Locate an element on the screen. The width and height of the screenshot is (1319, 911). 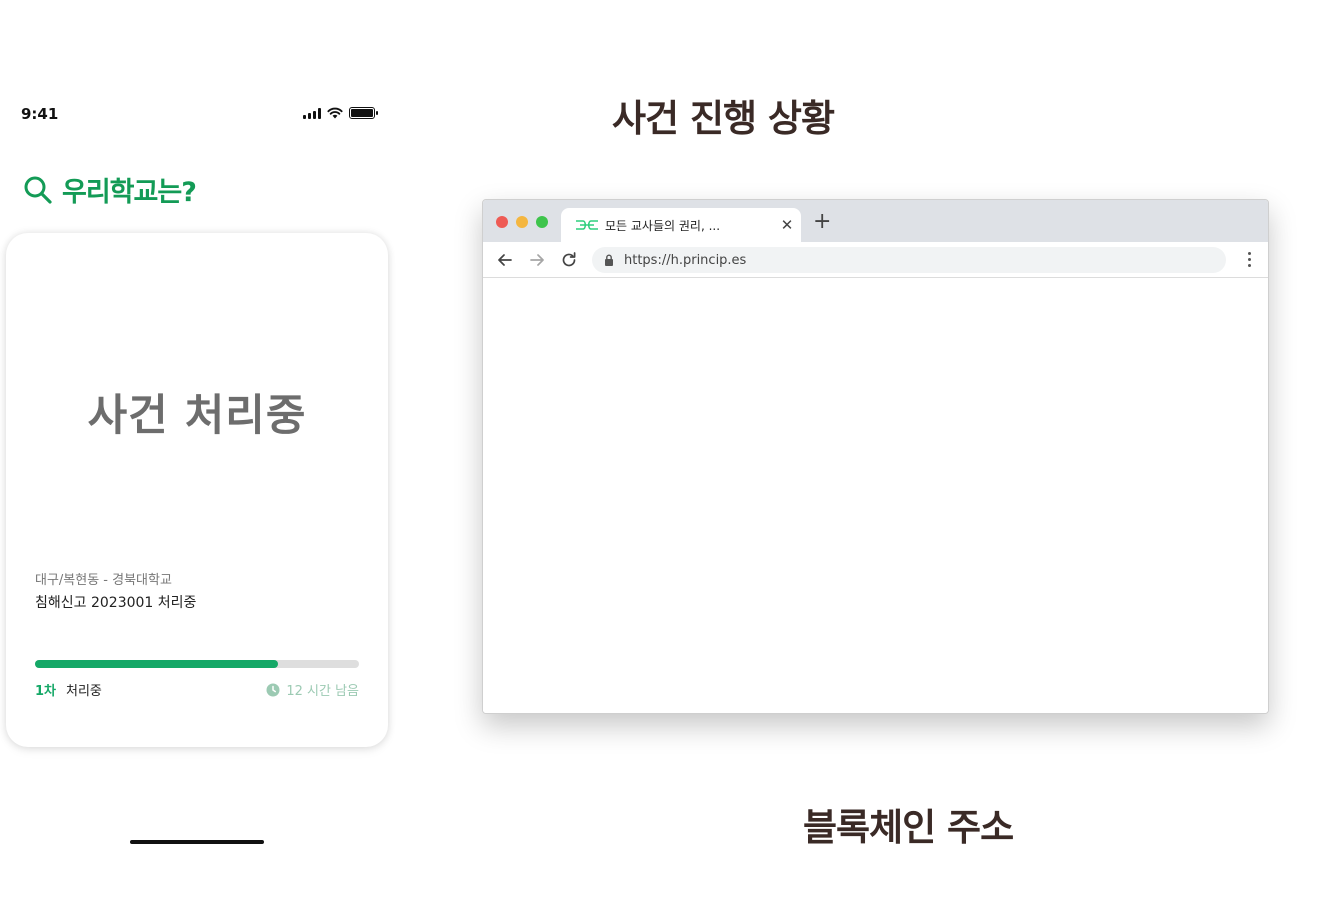
close-window-button is located at coordinates (502, 222).